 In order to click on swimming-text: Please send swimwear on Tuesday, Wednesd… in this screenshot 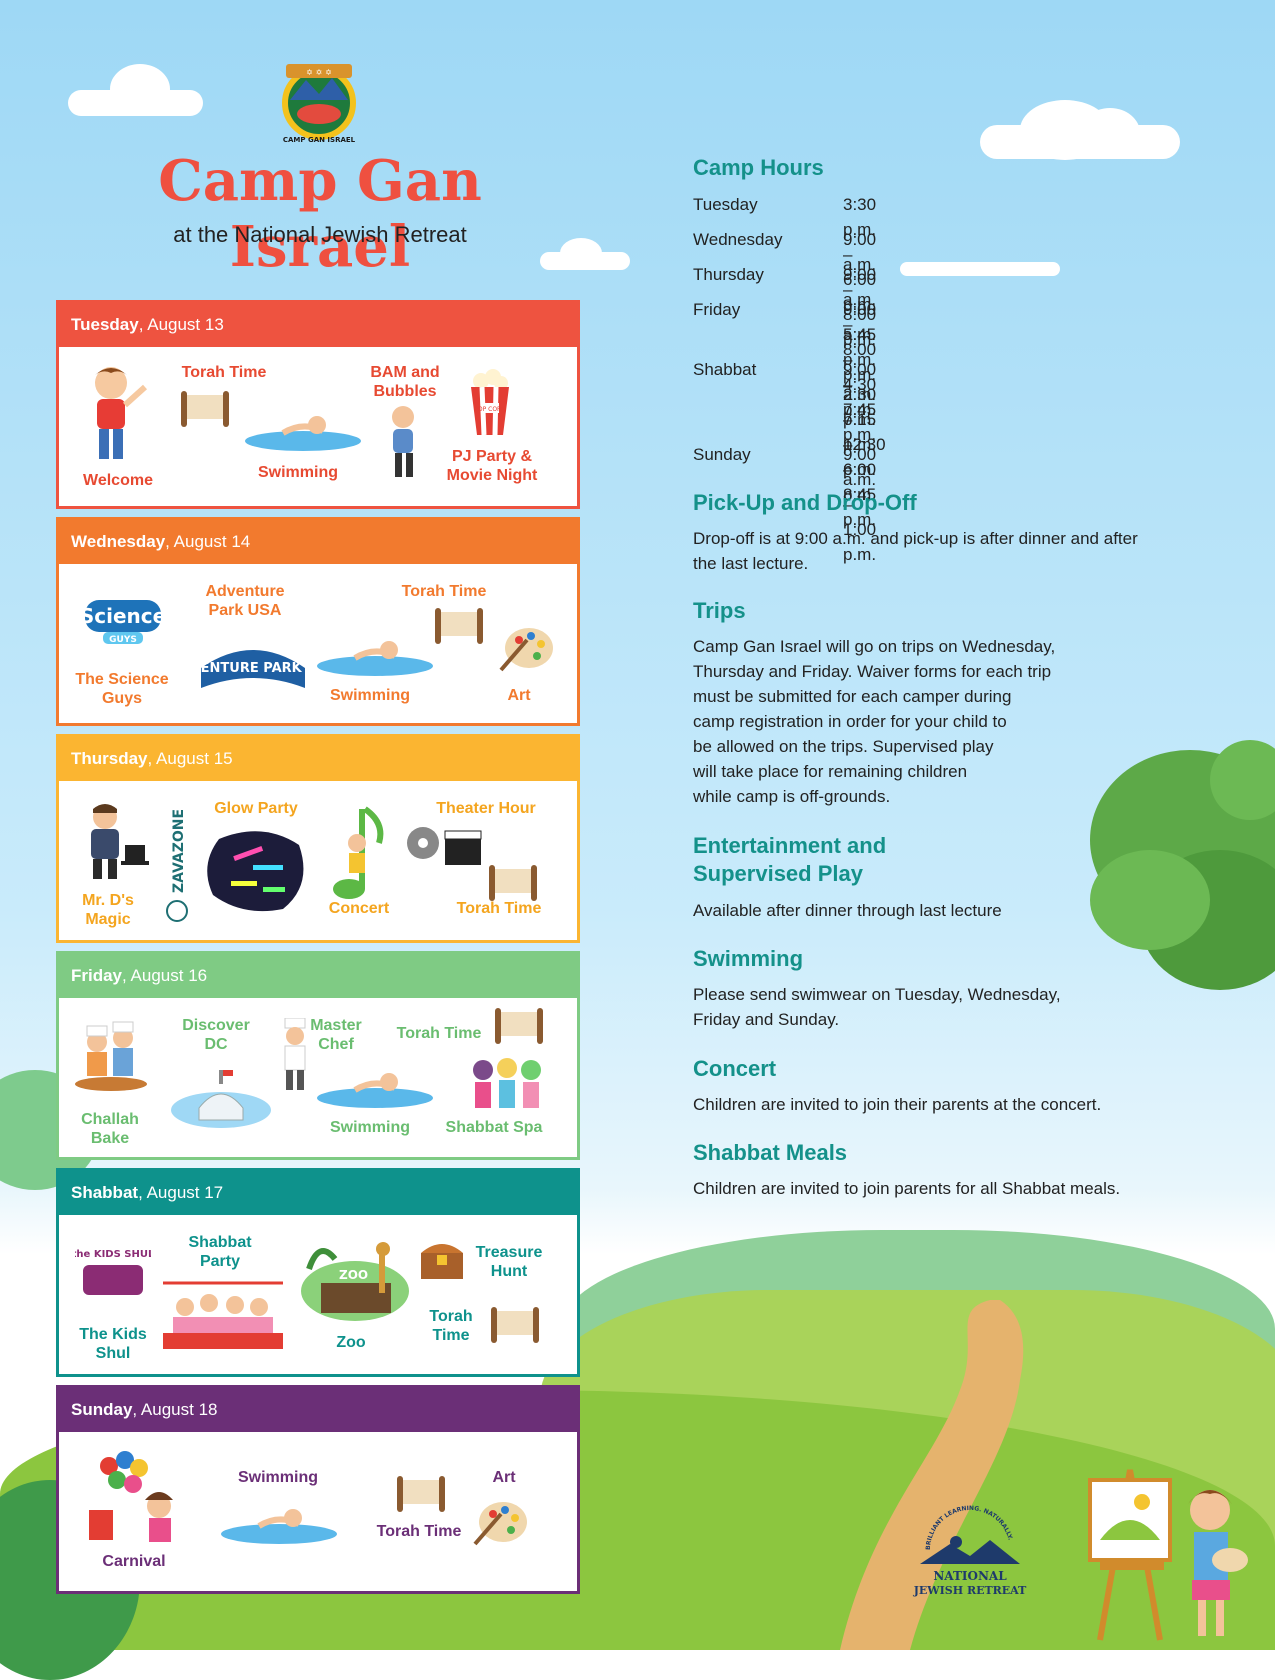, I will do `click(877, 1007)`.